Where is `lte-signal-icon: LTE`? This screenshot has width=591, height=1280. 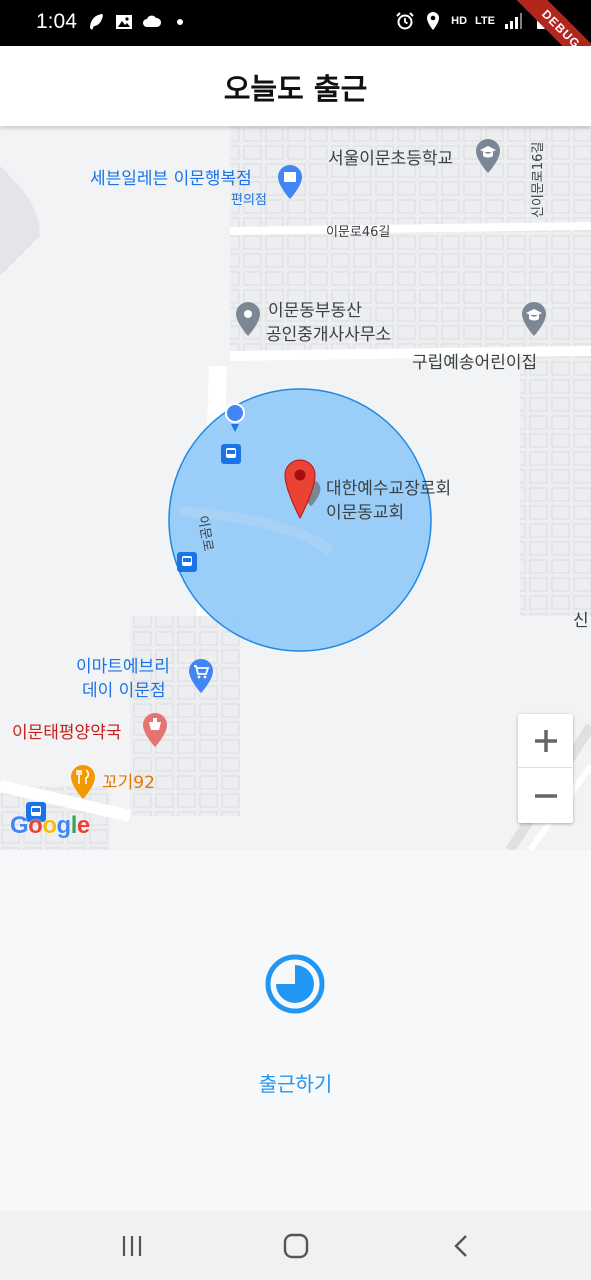 lte-signal-icon: LTE is located at coordinates (485, 21).